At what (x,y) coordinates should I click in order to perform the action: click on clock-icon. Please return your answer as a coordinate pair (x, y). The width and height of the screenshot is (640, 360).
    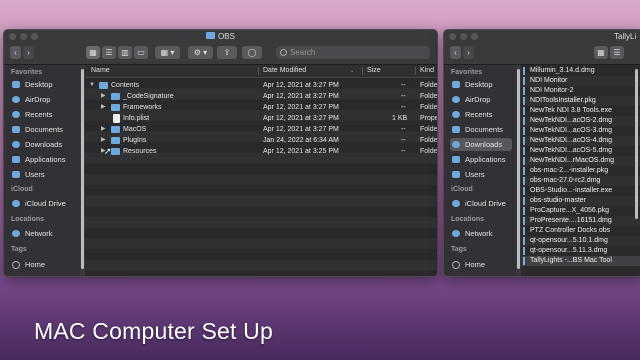
    Looking at the image, I should click on (16, 114).